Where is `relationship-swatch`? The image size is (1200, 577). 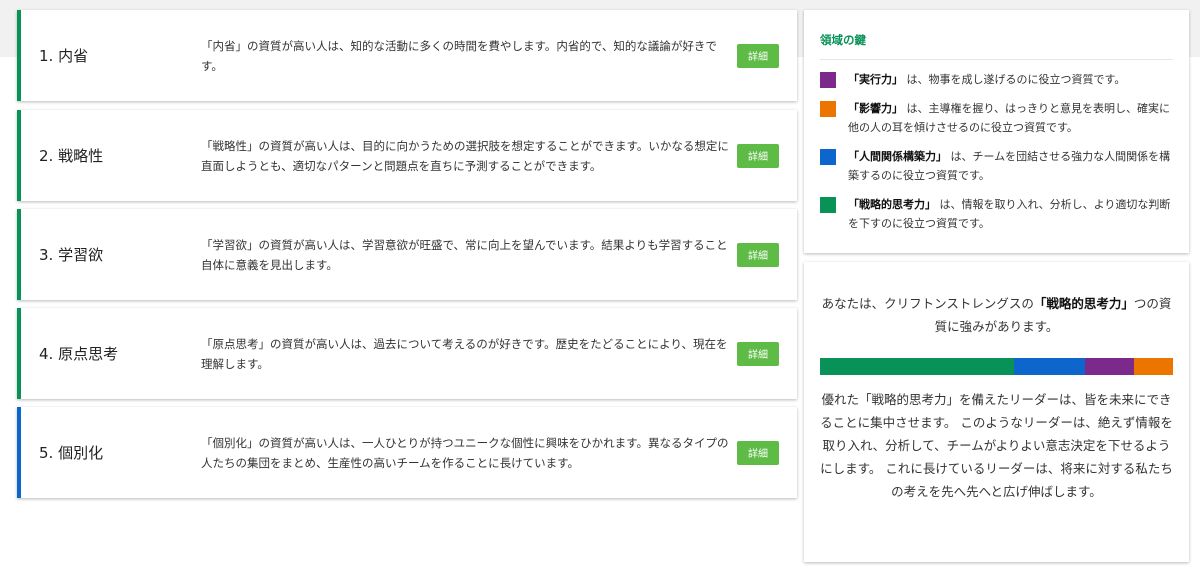 relationship-swatch is located at coordinates (828, 157).